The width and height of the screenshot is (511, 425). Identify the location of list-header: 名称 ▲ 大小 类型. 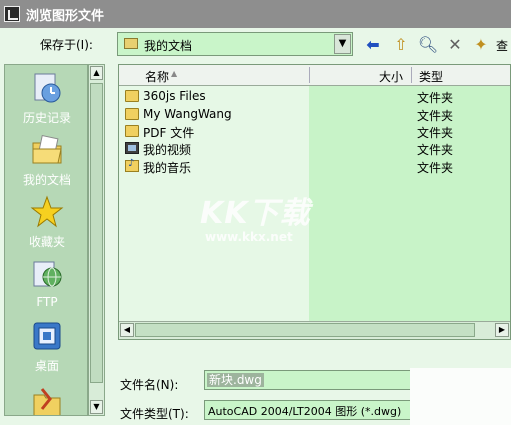
(314, 75).